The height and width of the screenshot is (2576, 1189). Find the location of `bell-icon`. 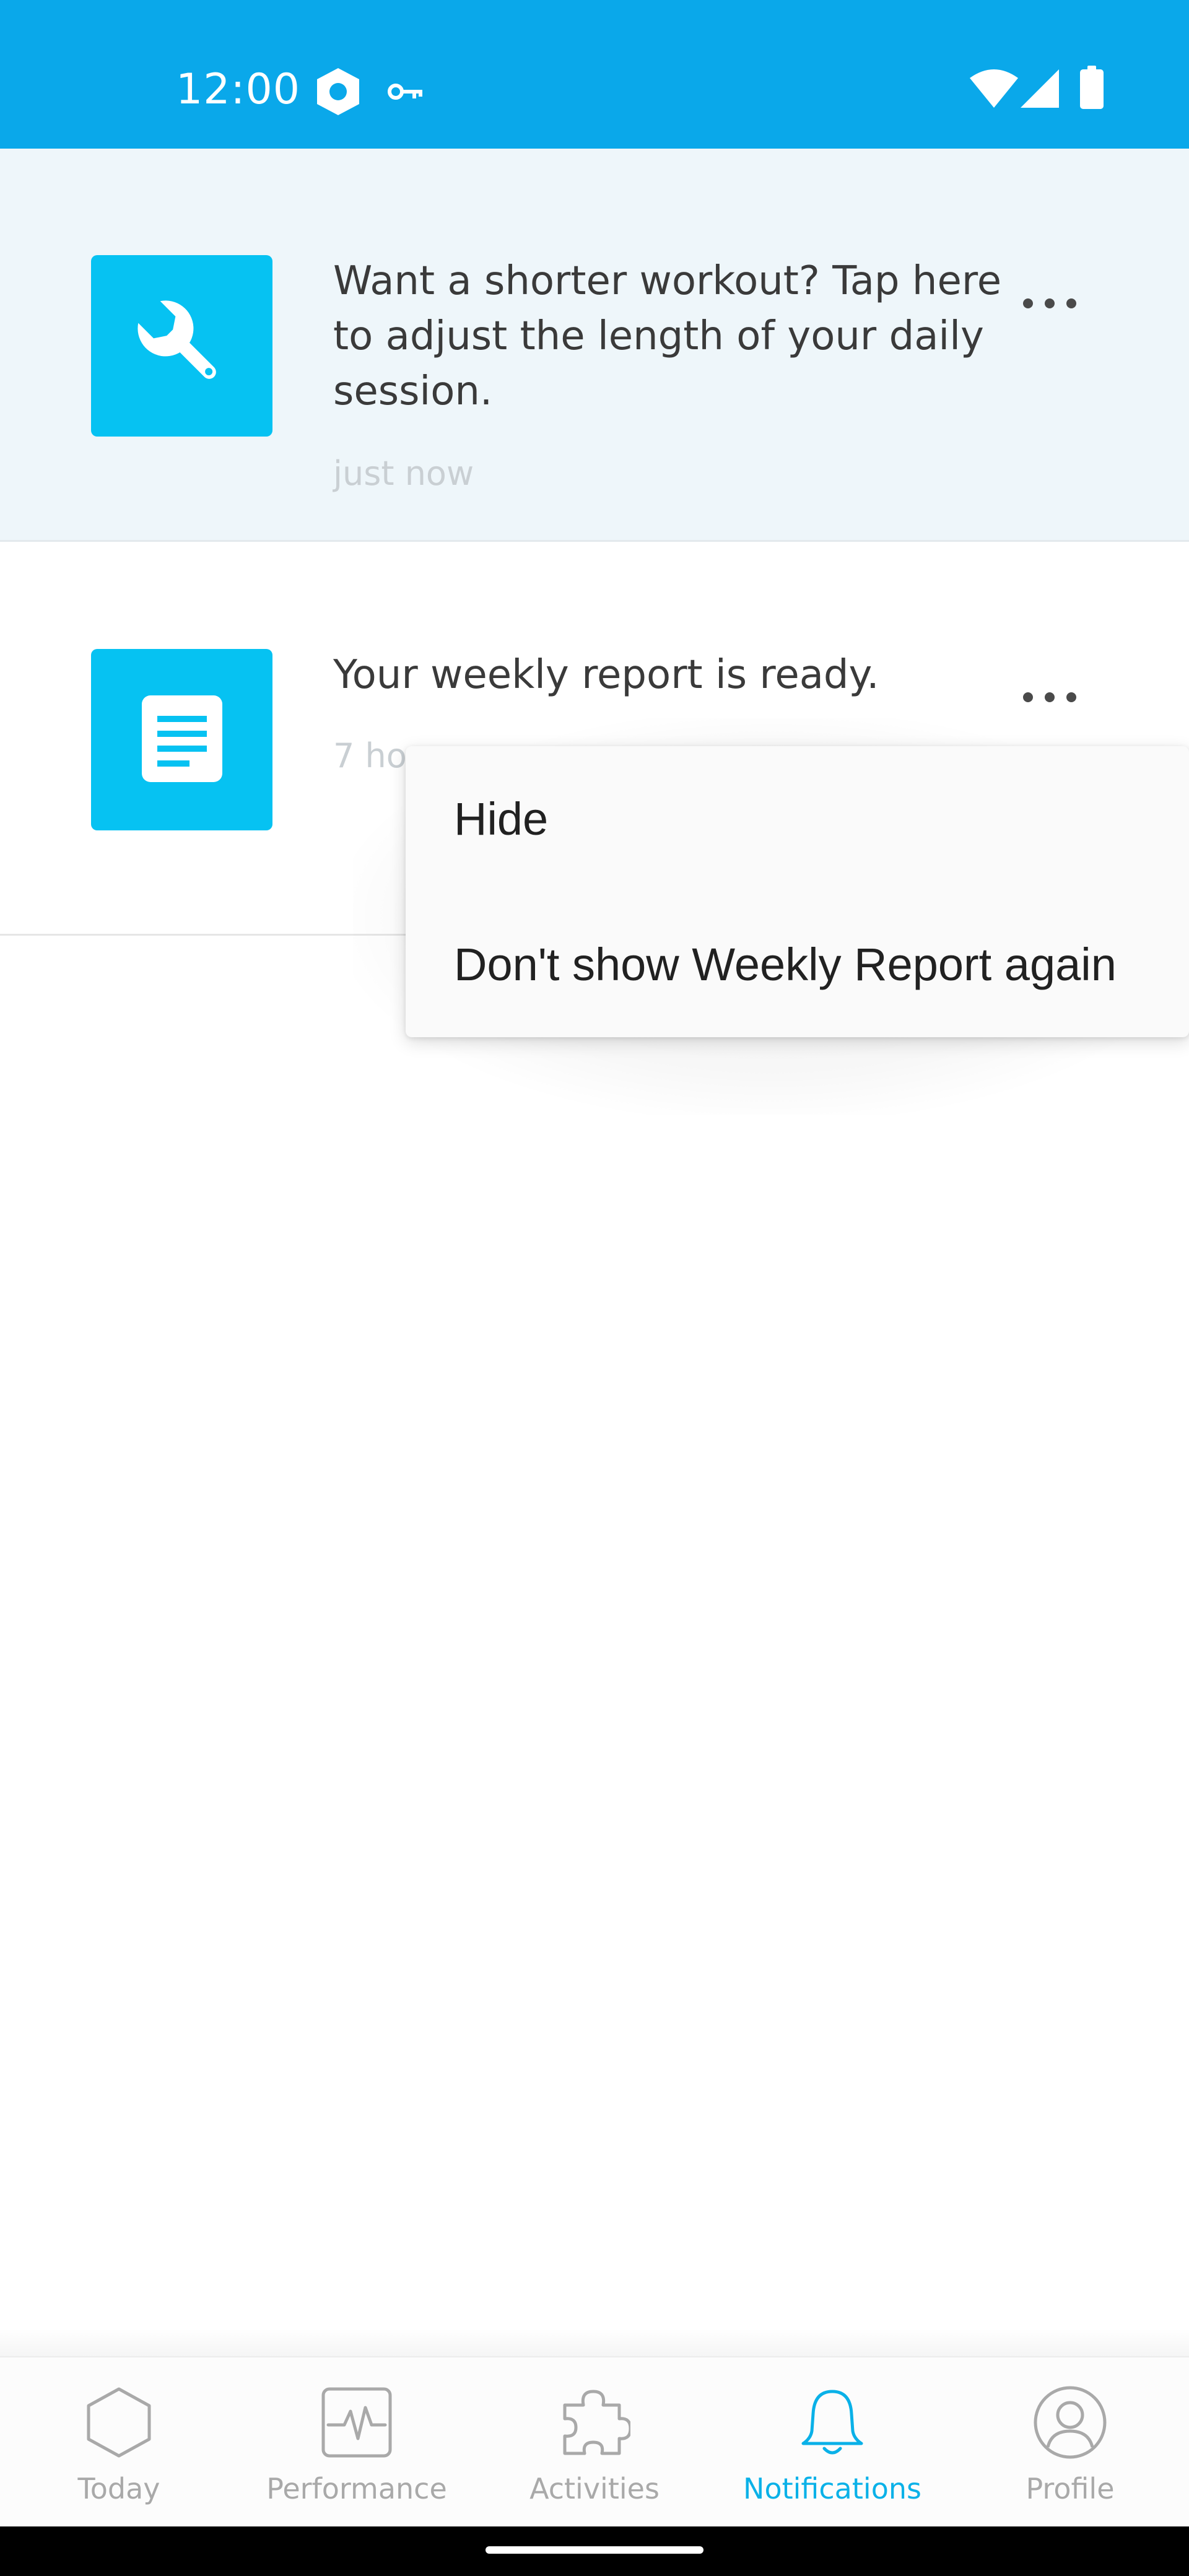

bell-icon is located at coordinates (832, 2422).